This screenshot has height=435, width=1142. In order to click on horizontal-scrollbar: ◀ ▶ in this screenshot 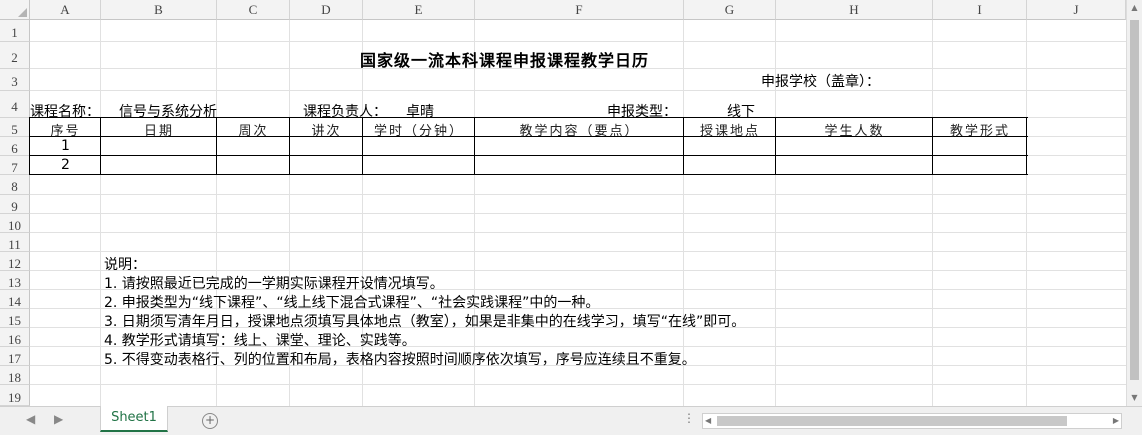, I will do `click(912, 421)`.